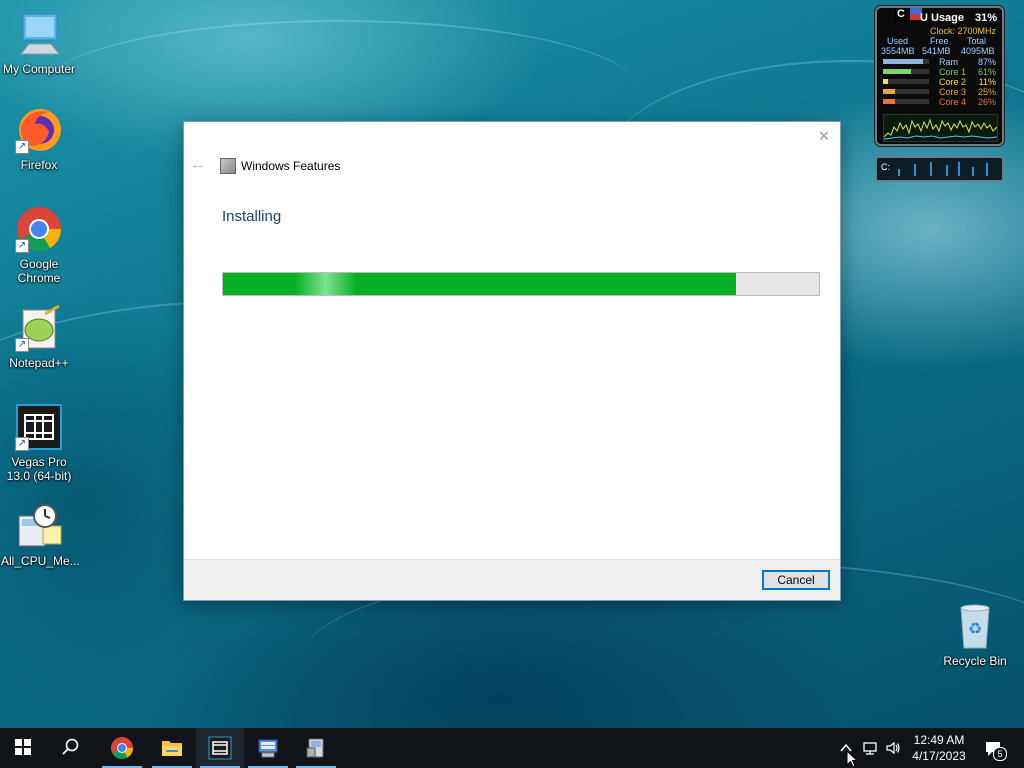  I want to click on gadget-total-percent: 31%, so click(986, 18).